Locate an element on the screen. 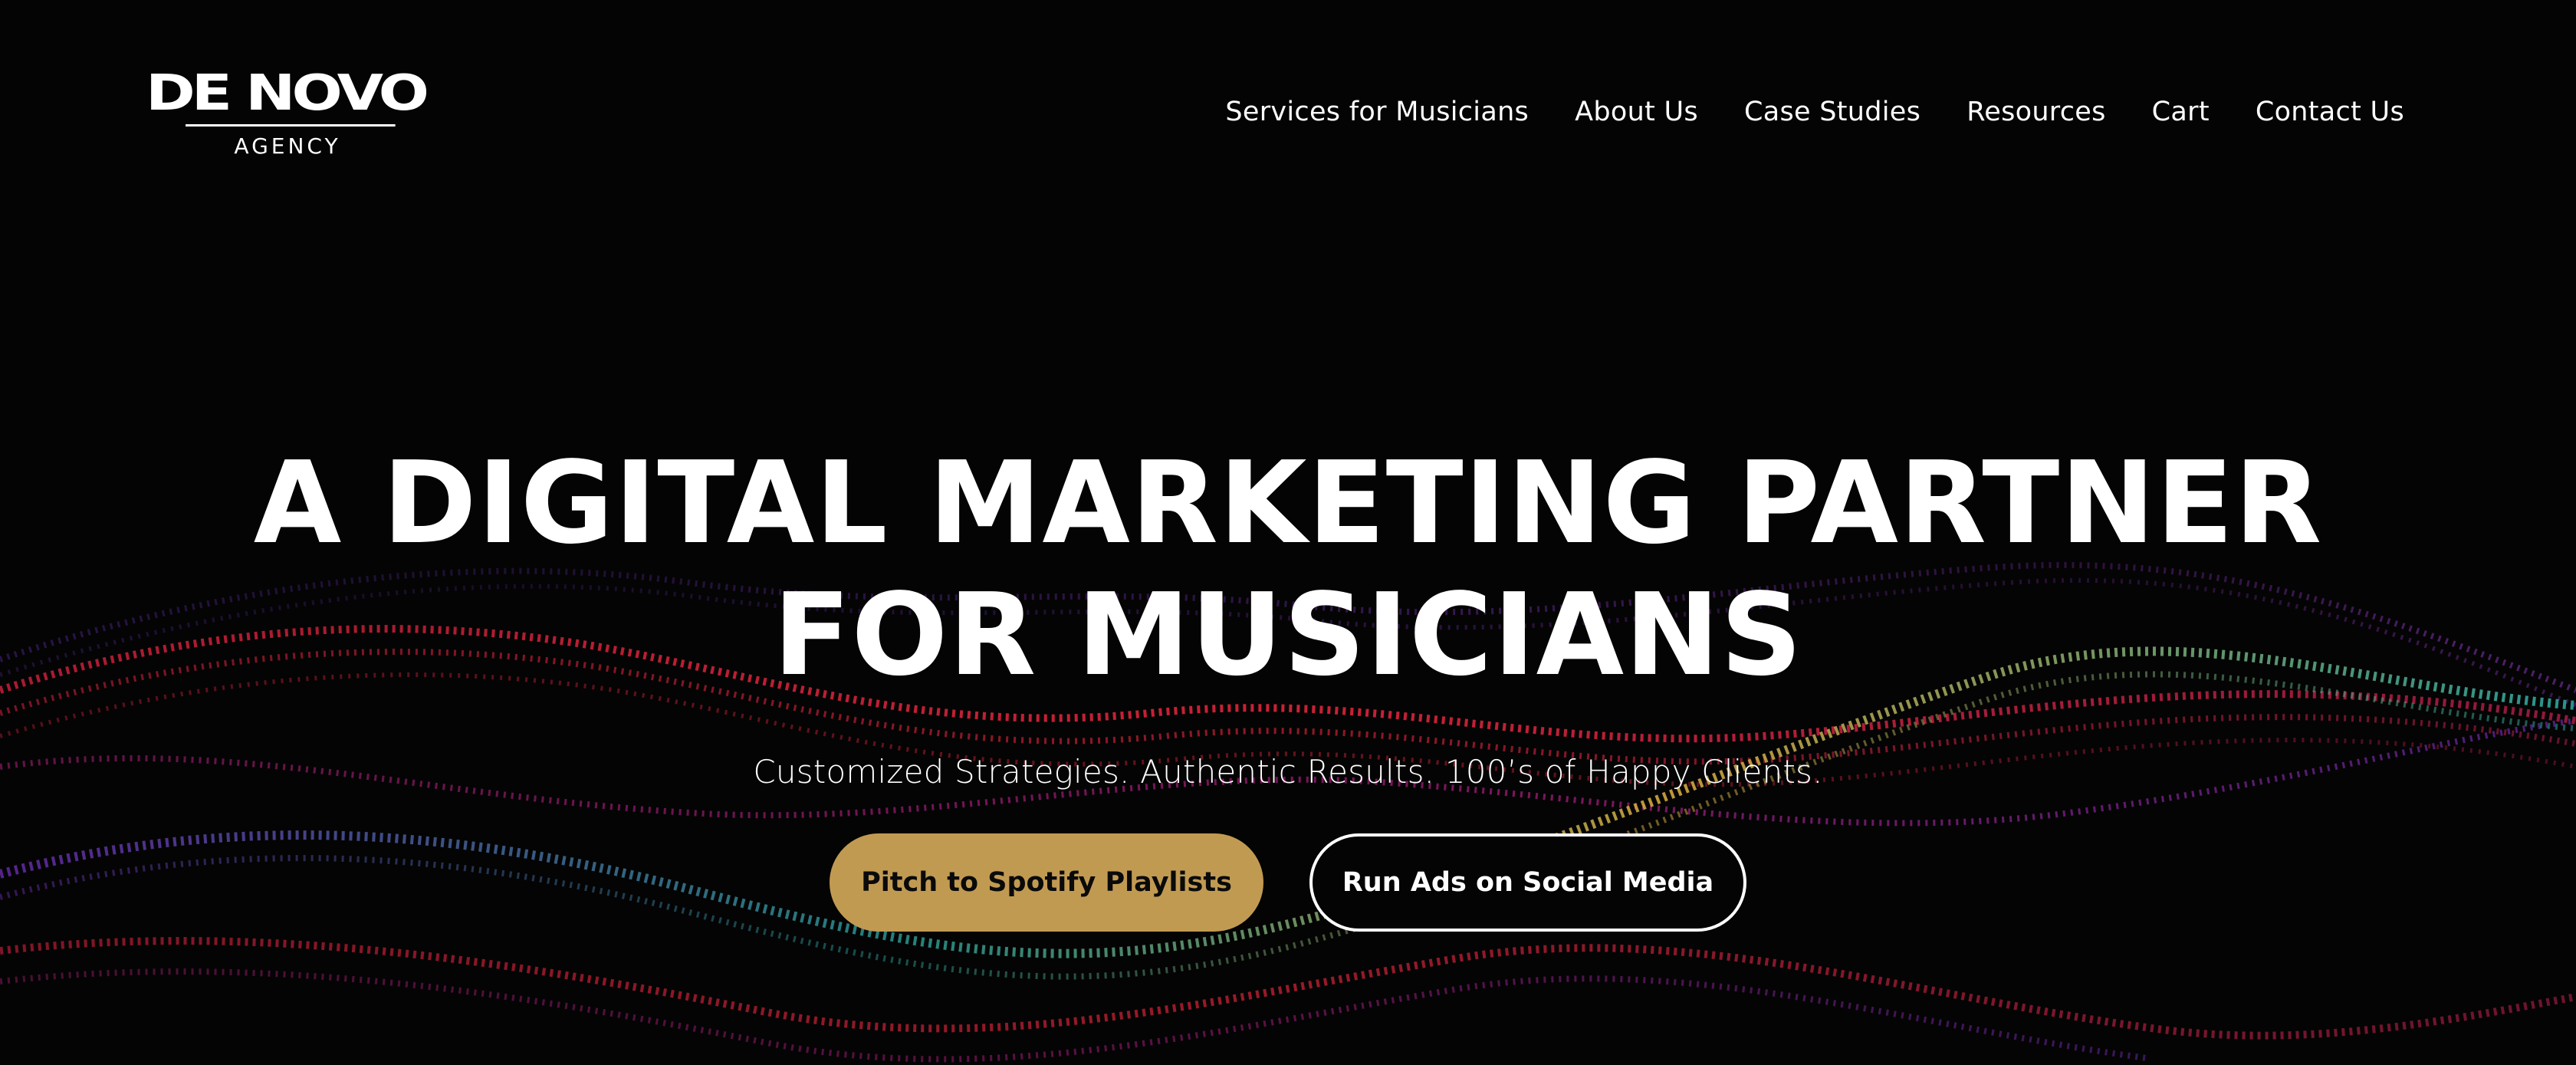 The width and height of the screenshot is (2576, 1065). logo-subtitle: AGENCY is located at coordinates (287, 146).